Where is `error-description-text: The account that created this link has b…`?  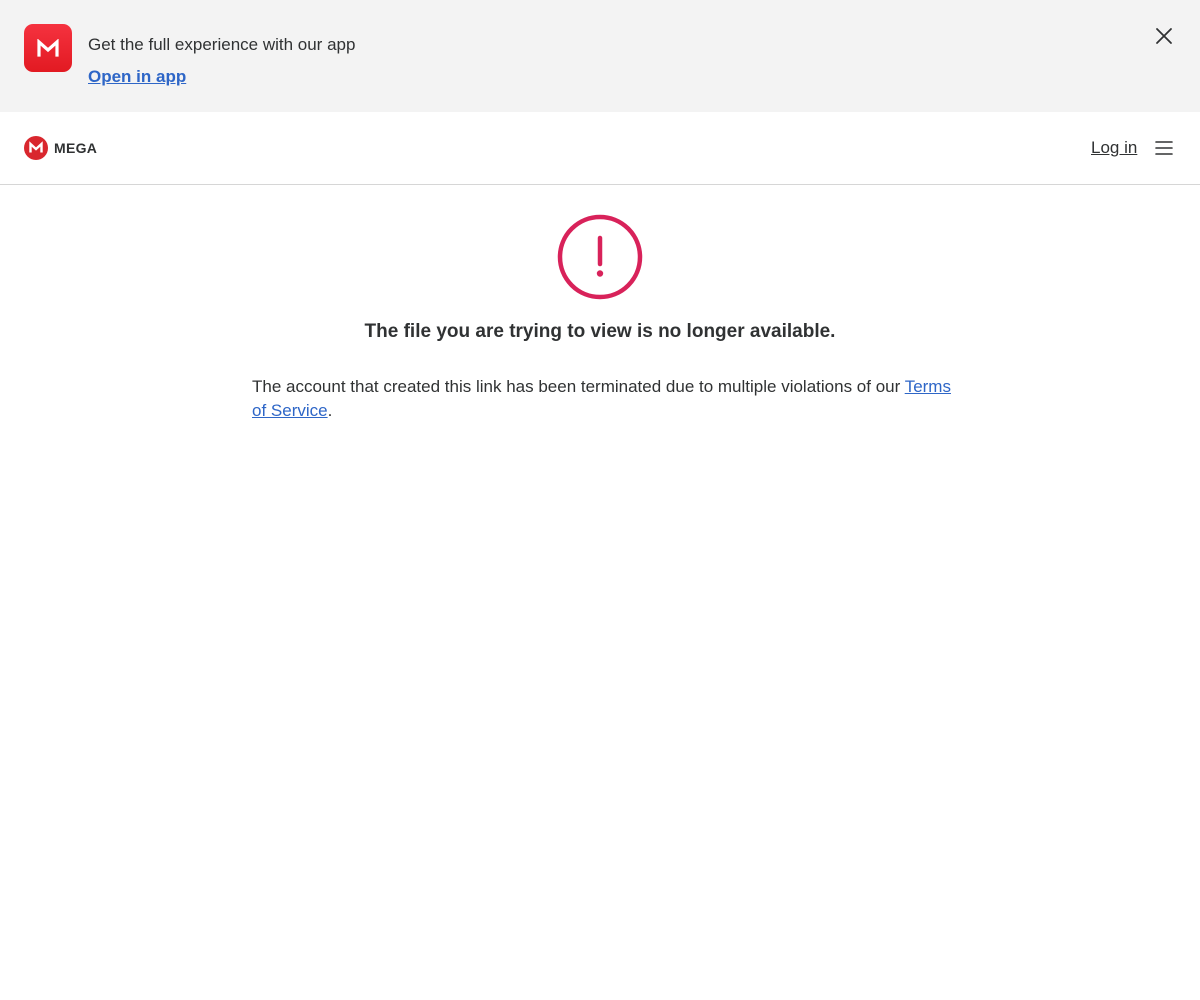
error-description-text: The account that created this link has b… is located at coordinates (578, 386).